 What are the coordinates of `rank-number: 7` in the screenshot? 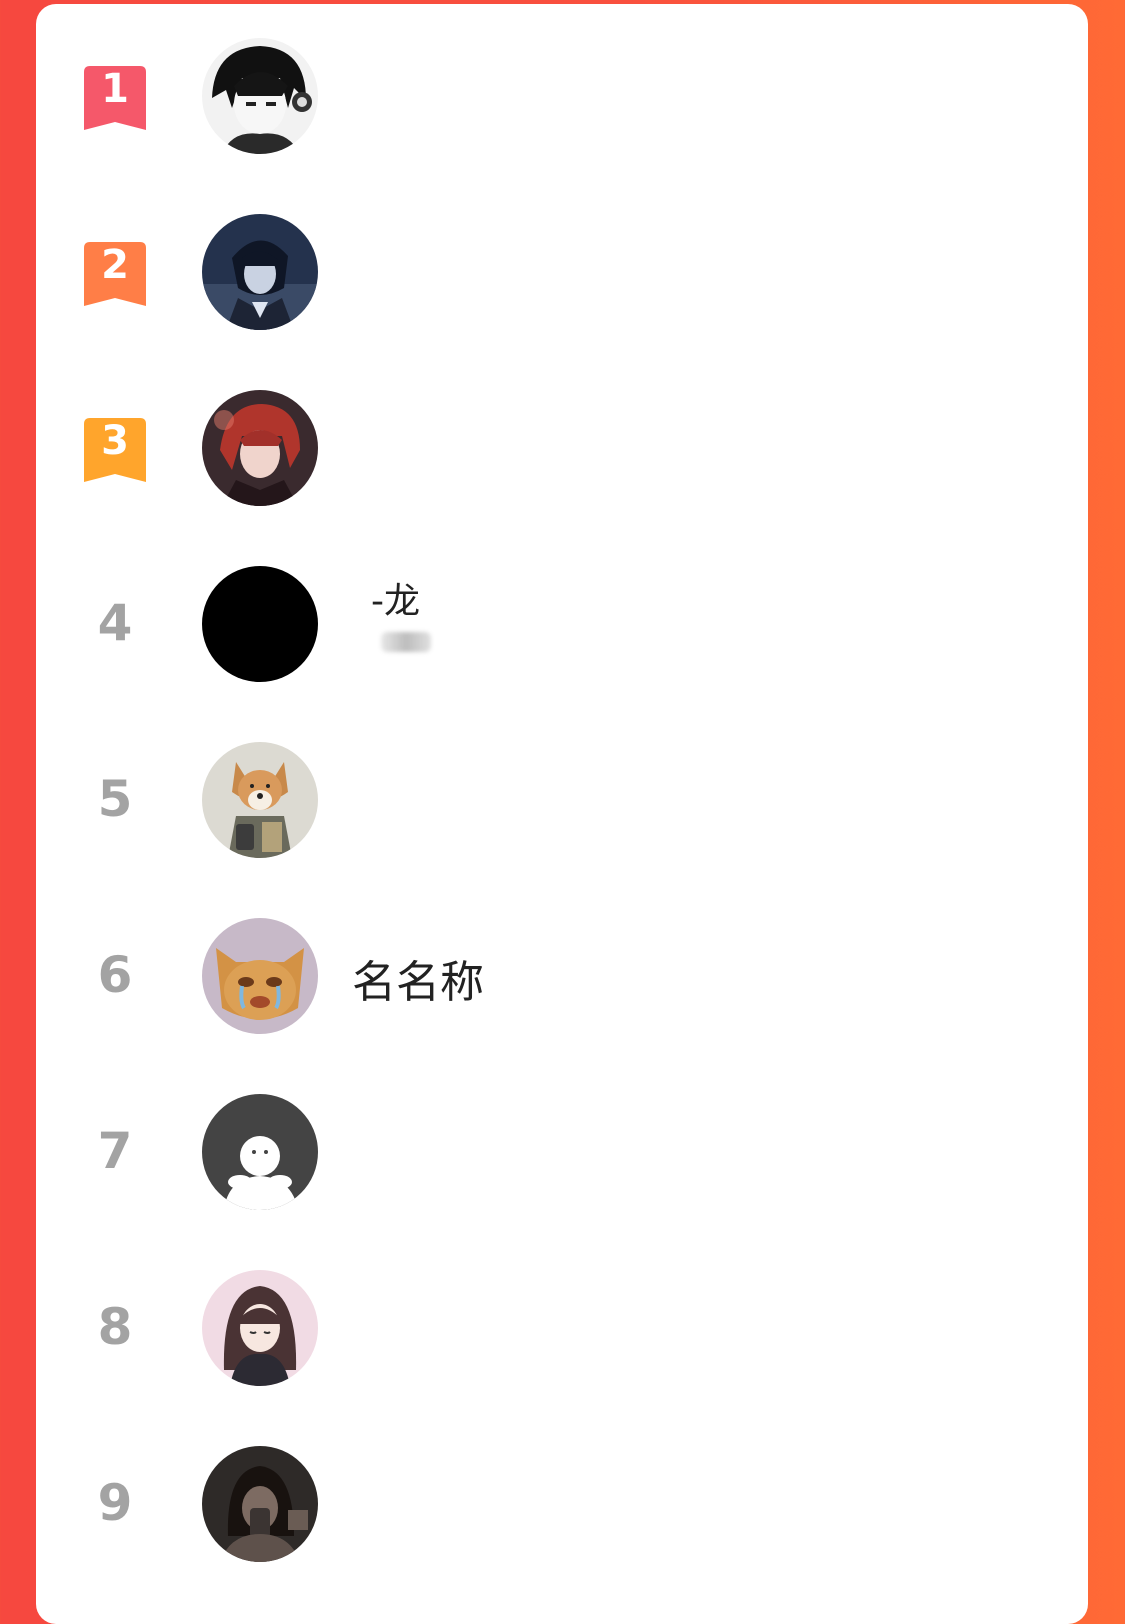 It's located at (115, 1151).